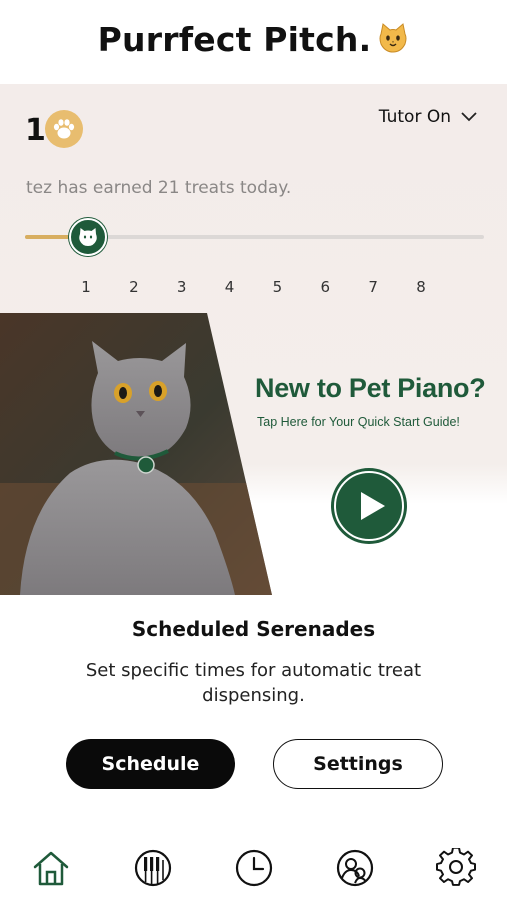 The image size is (507, 900). What do you see at coordinates (64, 129) in the screenshot?
I see `paw-icon` at bounding box center [64, 129].